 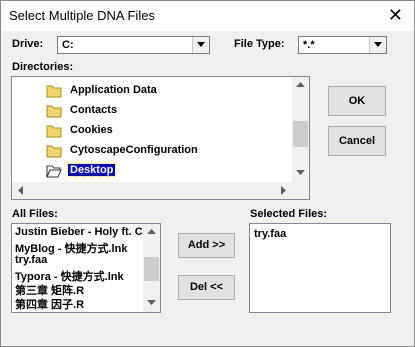 I want to click on selected-files-list: try.faa, so click(x=320, y=268).